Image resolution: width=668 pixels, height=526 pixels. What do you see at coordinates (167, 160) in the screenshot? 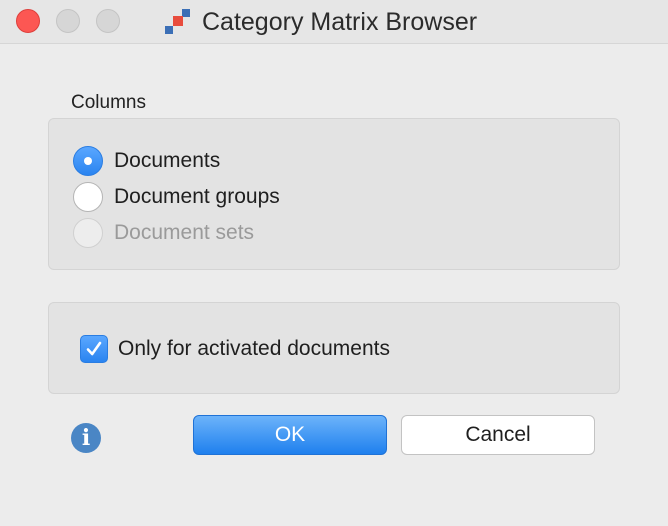
I see `radio-documents-label: Documents` at bounding box center [167, 160].